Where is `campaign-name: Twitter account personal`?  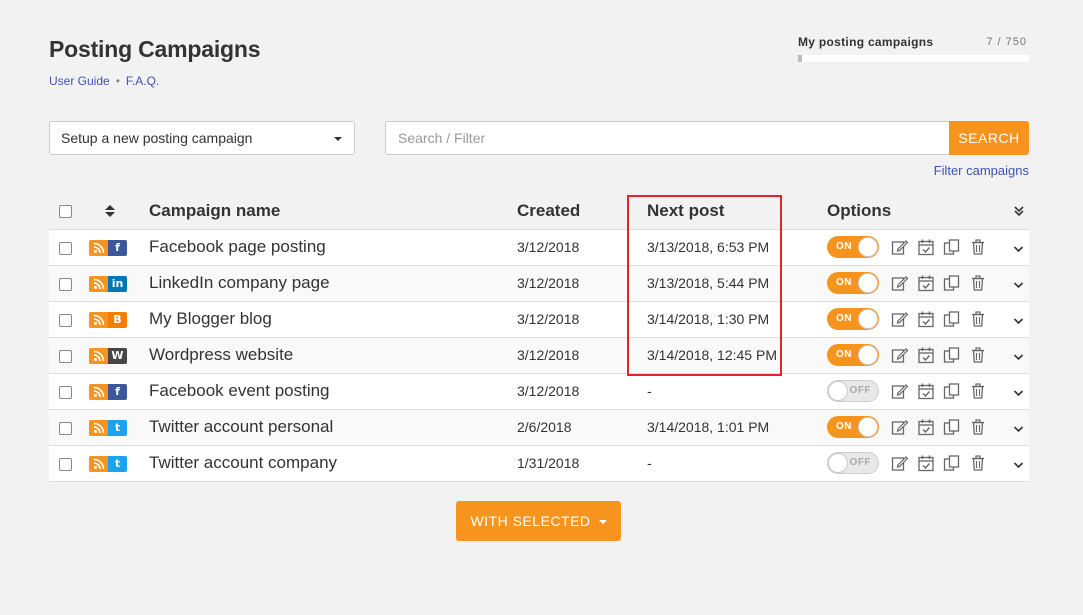 campaign-name: Twitter account personal is located at coordinates (333, 427).